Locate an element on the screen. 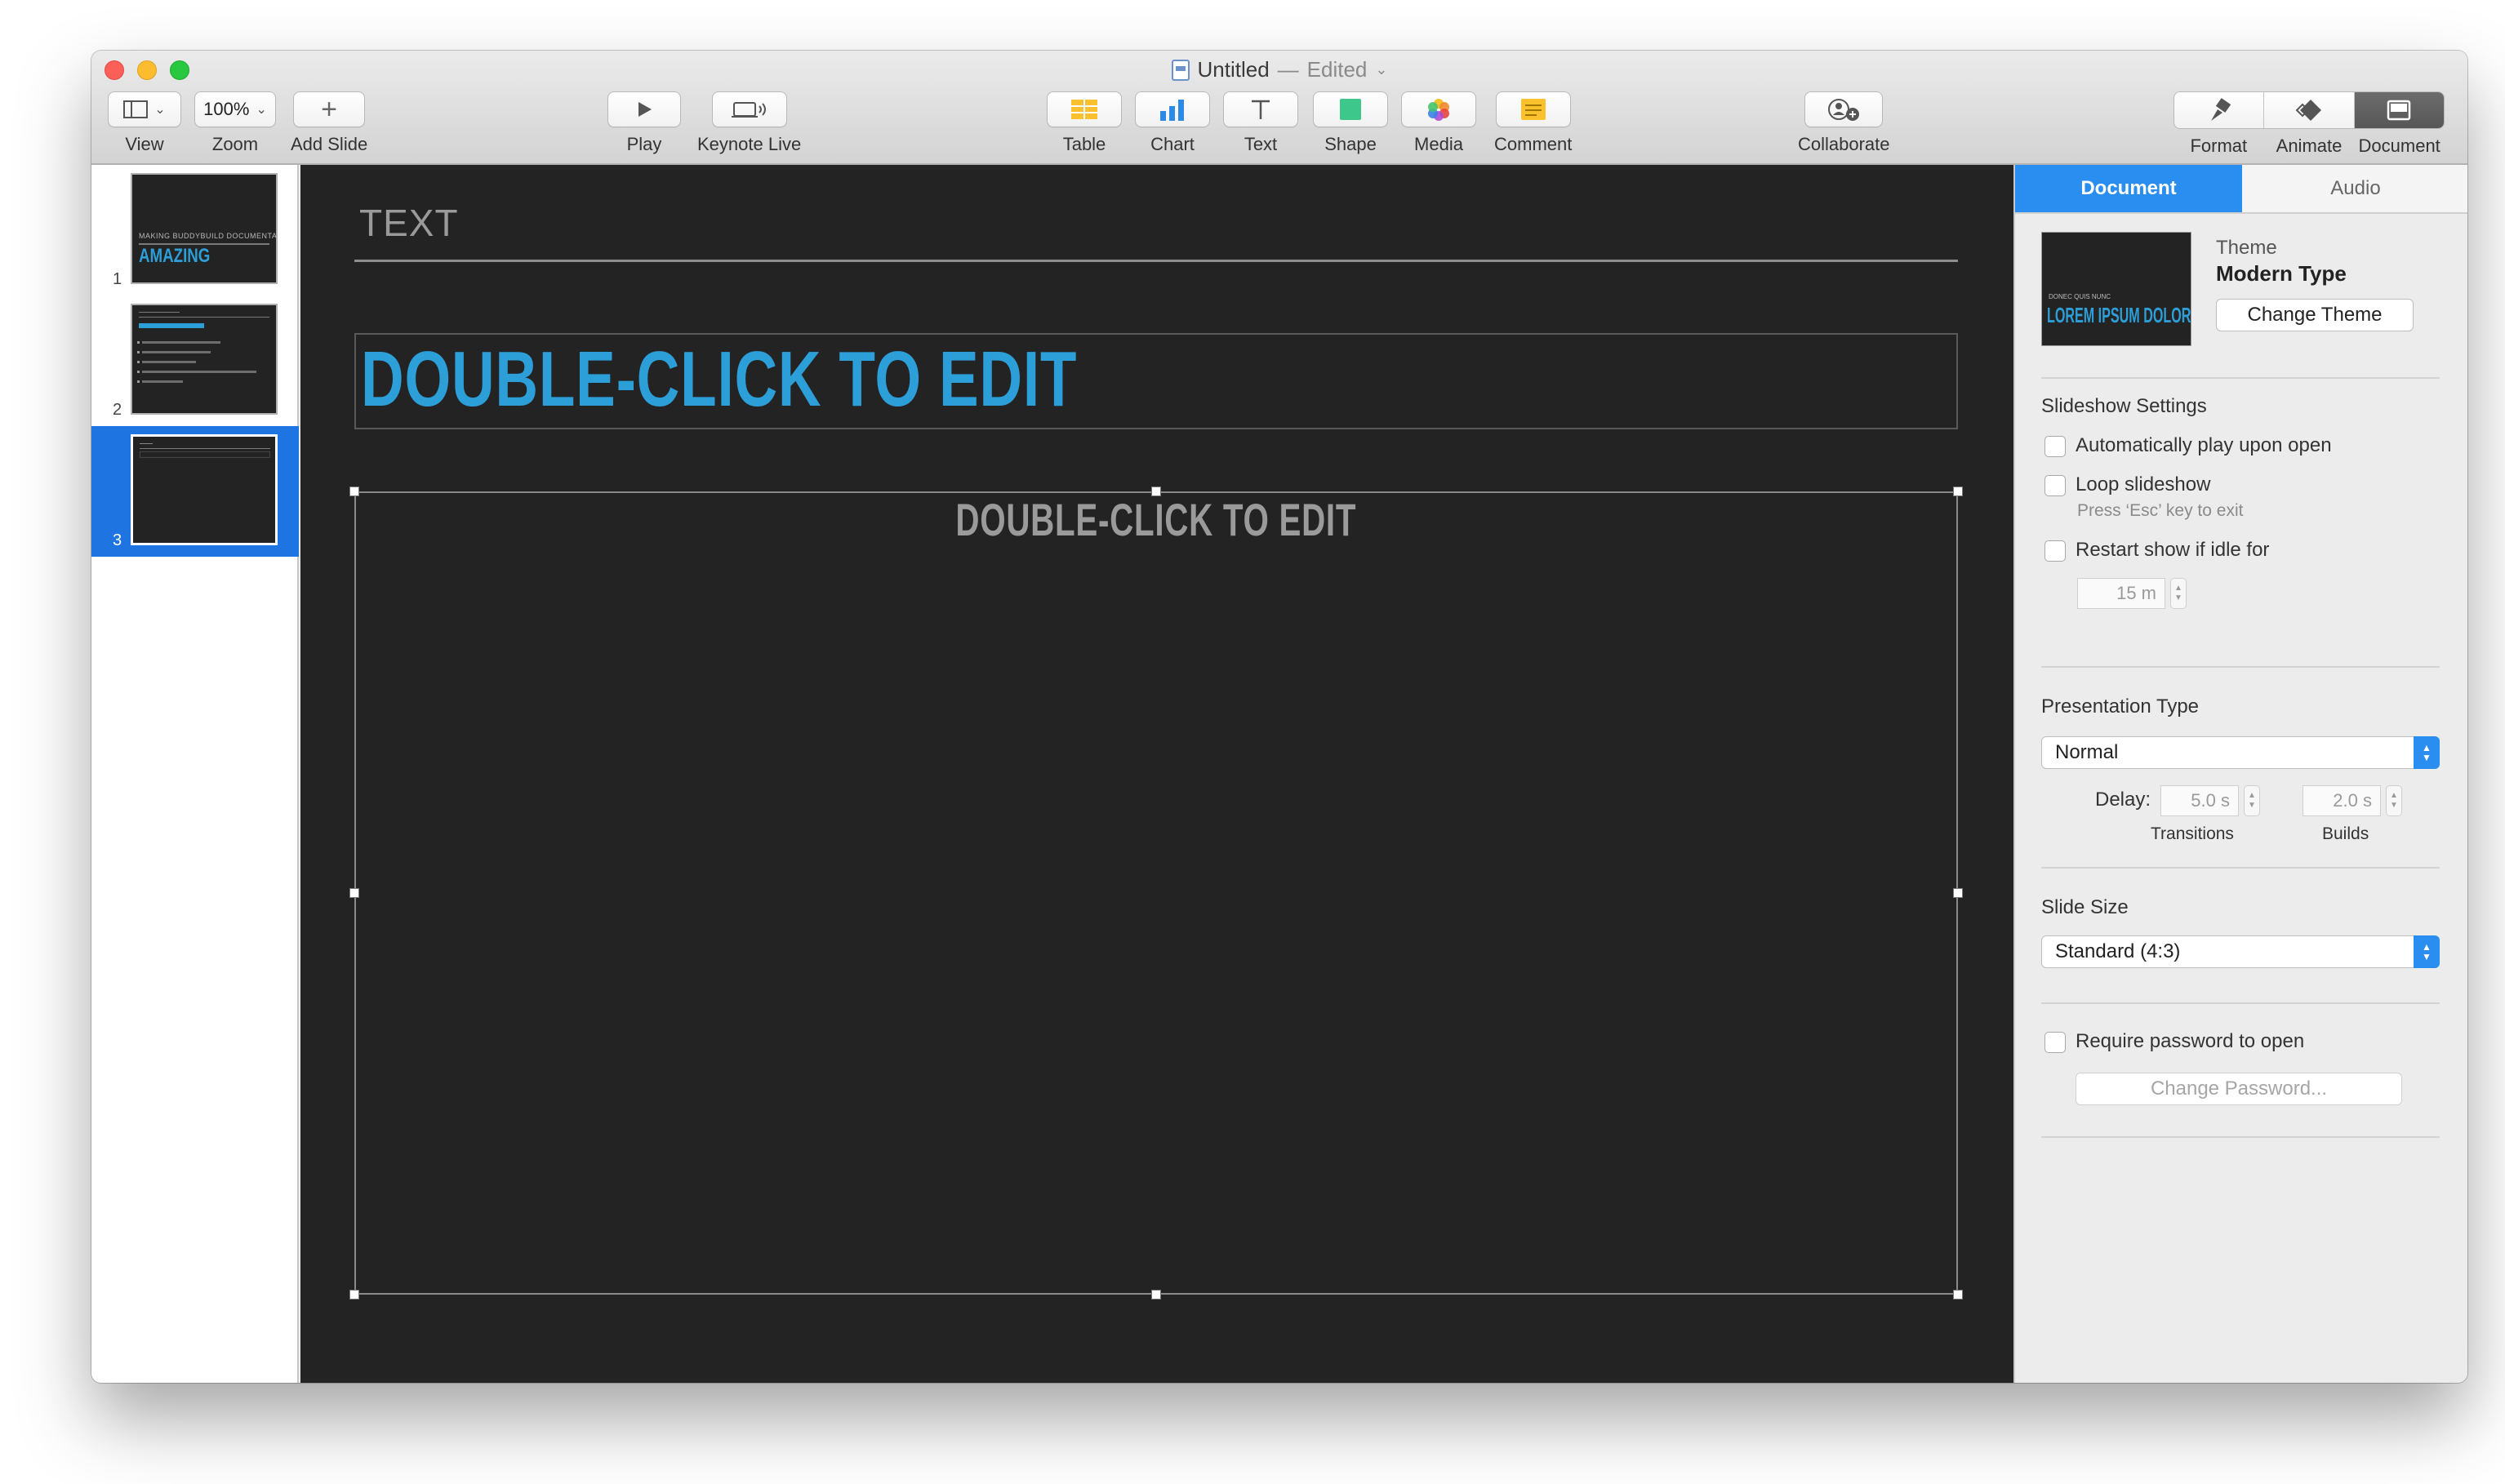 This screenshot has height=1484, width=2505. inspector-tabs: Document Audio is located at coordinates (2241, 189).